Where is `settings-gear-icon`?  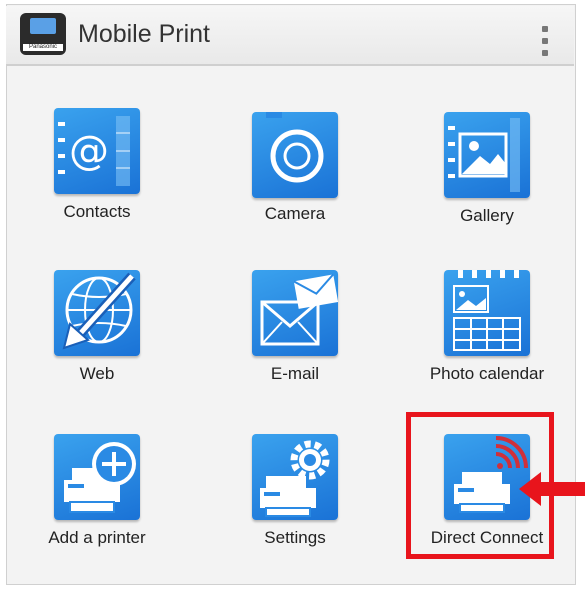 settings-gear-icon is located at coordinates (295, 477).